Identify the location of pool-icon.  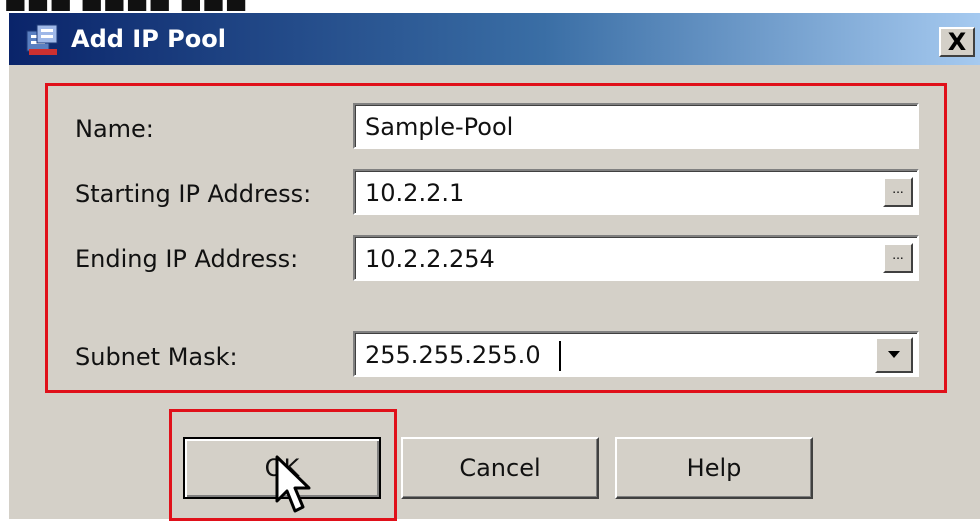
(42, 39).